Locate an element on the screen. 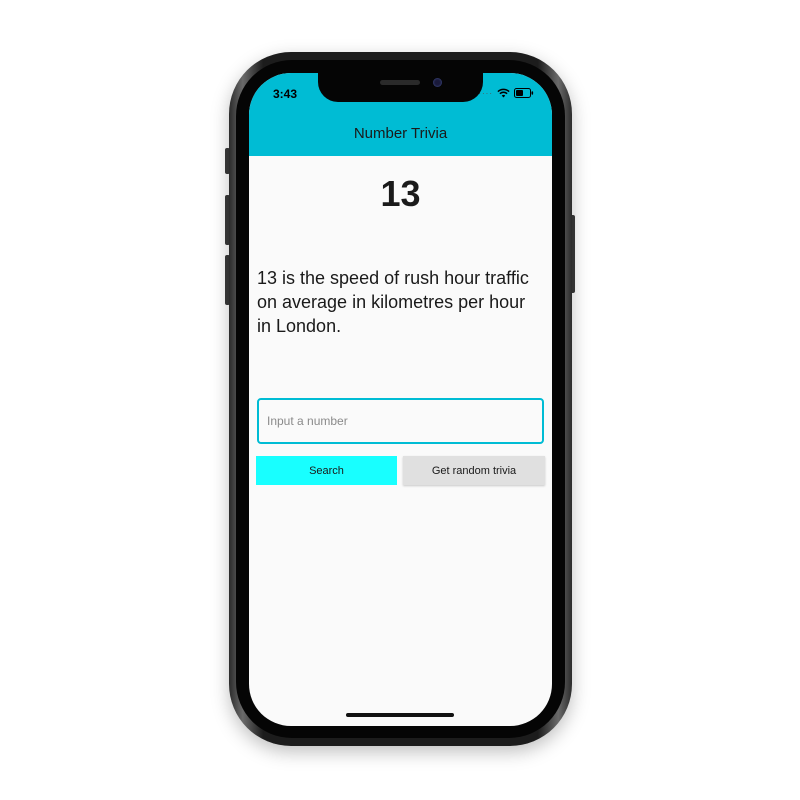 Image resolution: width=800 pixels, height=800 pixels. notch is located at coordinates (400, 87).